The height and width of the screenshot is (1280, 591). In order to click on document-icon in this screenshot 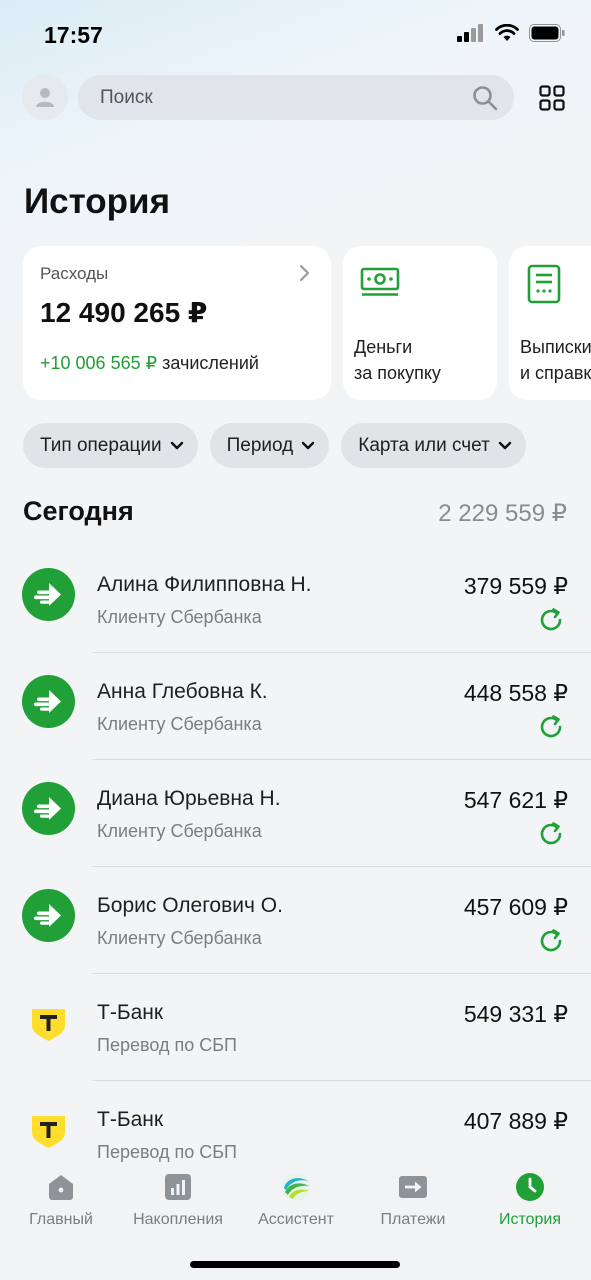, I will do `click(544, 284)`.